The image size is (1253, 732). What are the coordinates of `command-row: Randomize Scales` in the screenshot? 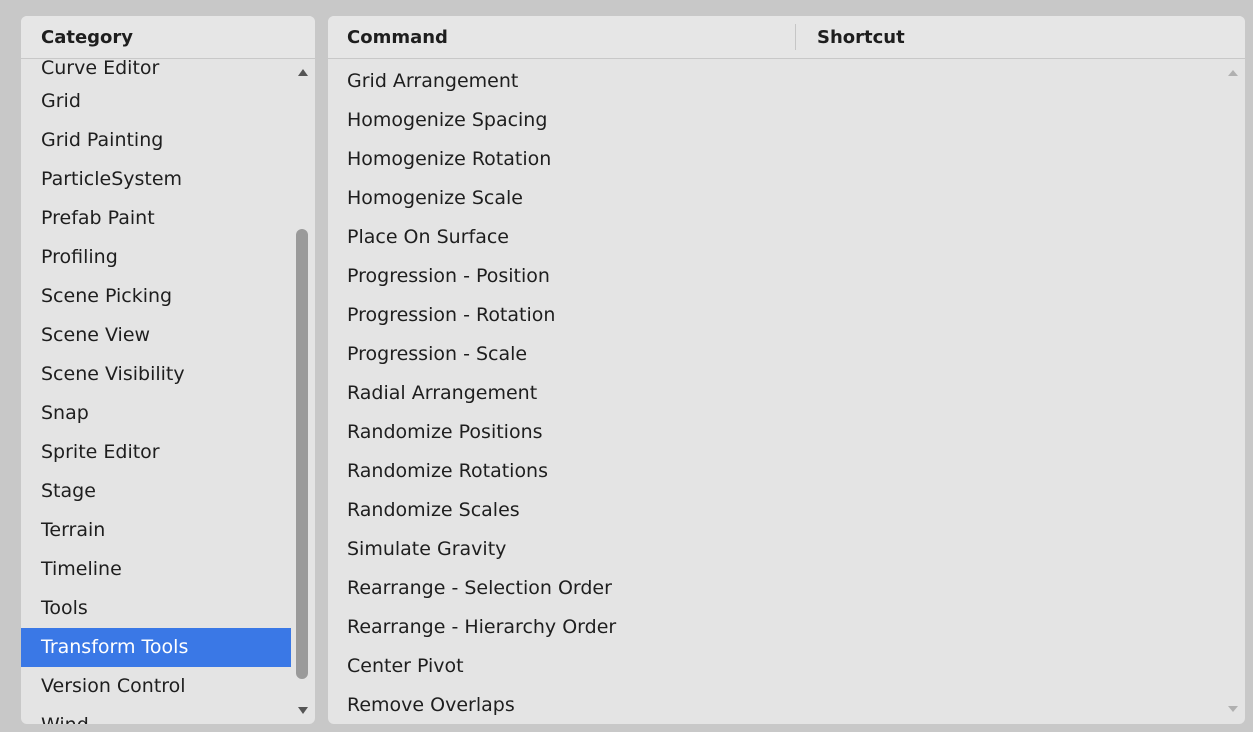 It's located at (775, 510).